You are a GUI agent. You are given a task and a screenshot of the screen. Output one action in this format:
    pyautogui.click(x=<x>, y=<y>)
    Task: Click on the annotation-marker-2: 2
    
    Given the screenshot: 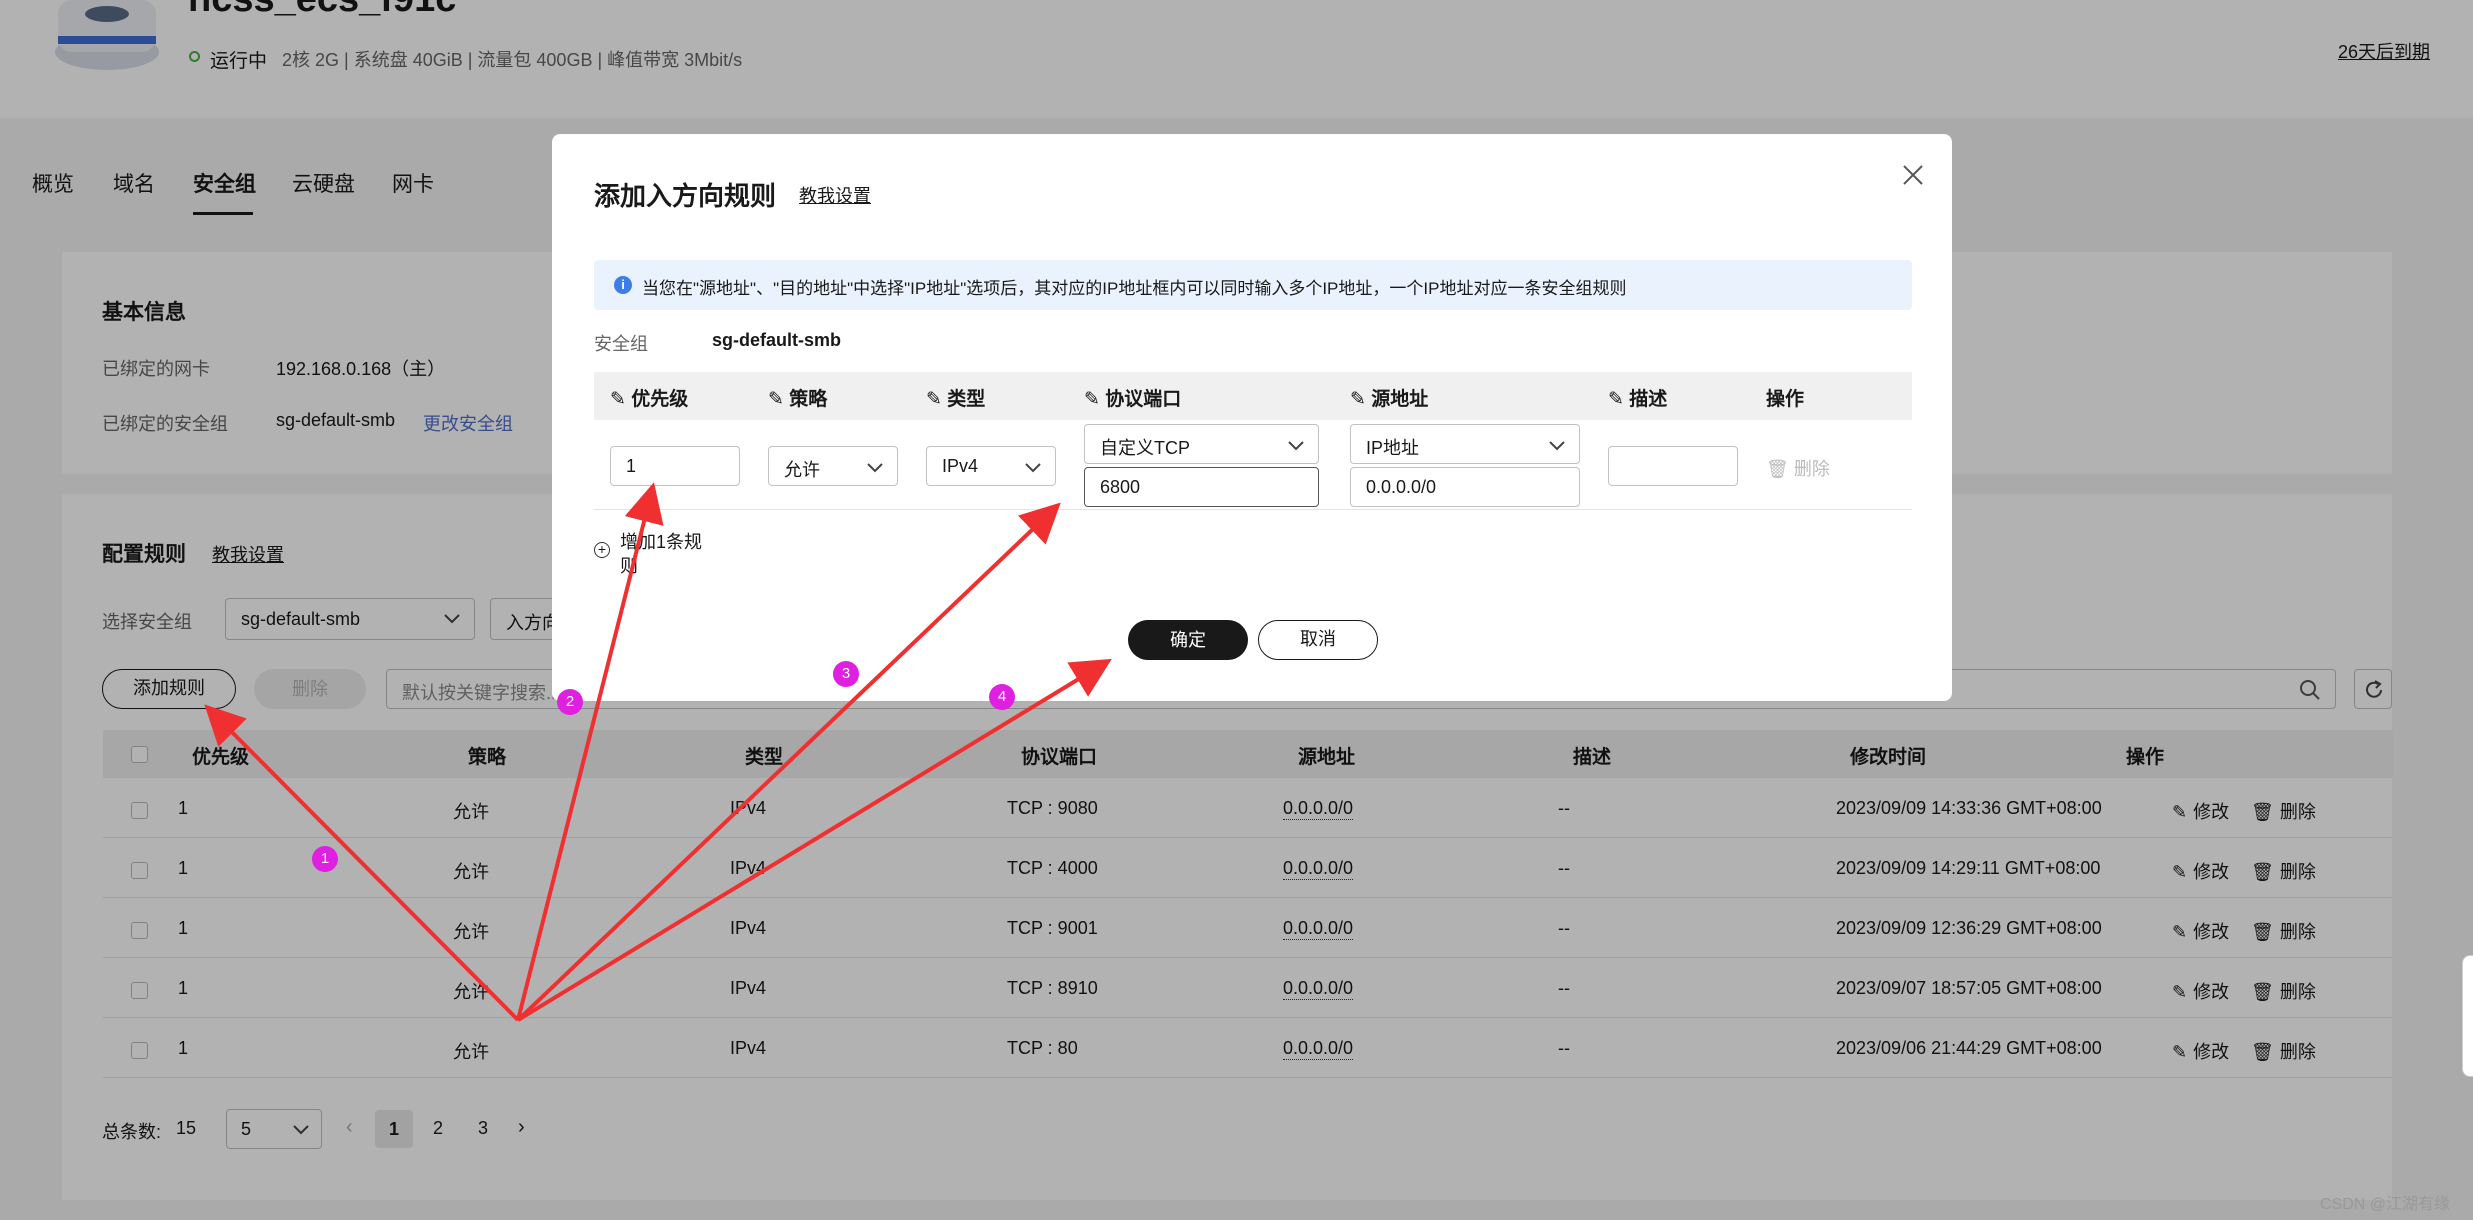 What is the action you would take?
    pyautogui.click(x=570, y=702)
    